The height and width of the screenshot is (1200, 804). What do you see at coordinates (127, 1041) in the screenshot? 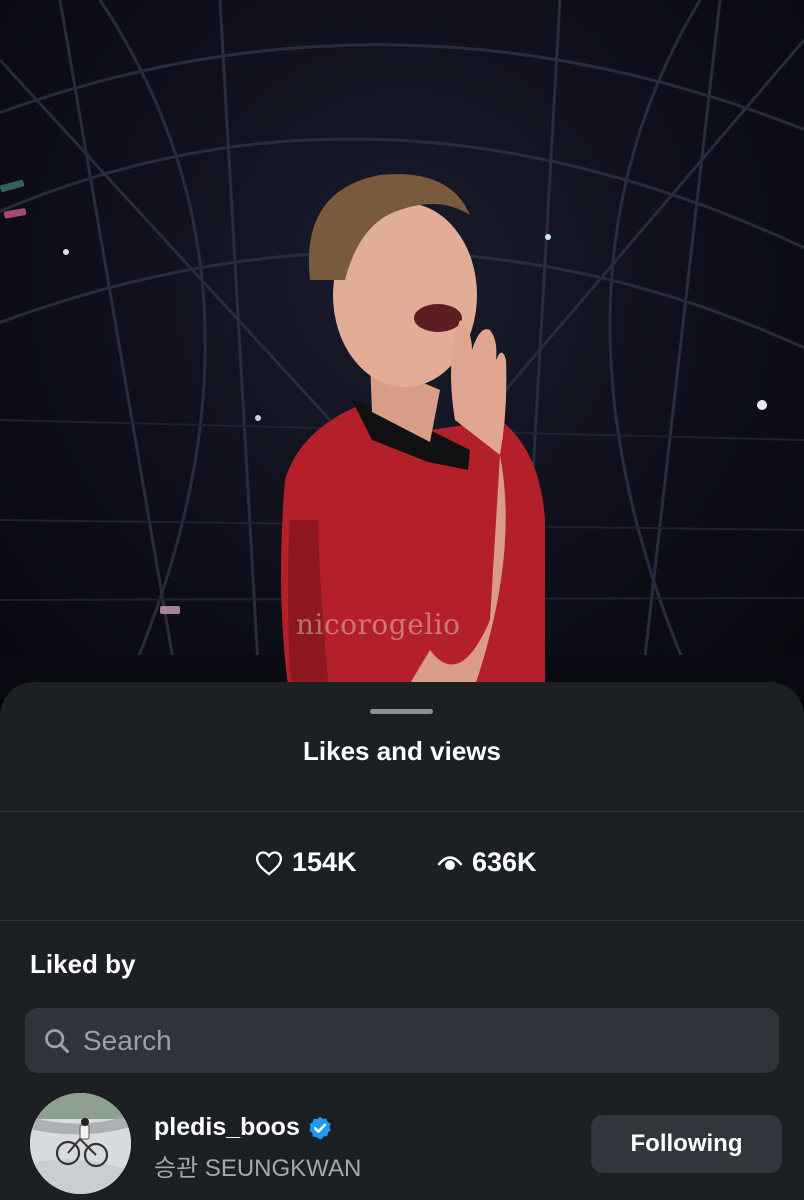
I see `search-placeholder: Search` at bounding box center [127, 1041].